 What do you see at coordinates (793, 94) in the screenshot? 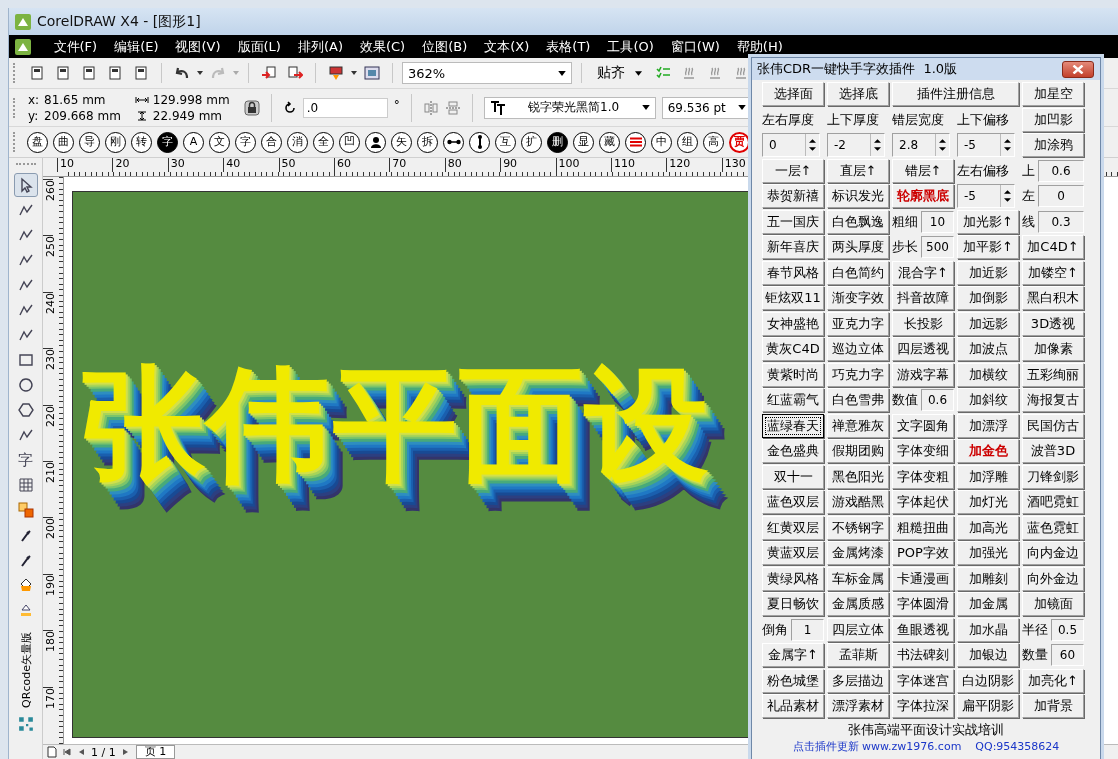
I see `effect-button: 选择面` at bounding box center [793, 94].